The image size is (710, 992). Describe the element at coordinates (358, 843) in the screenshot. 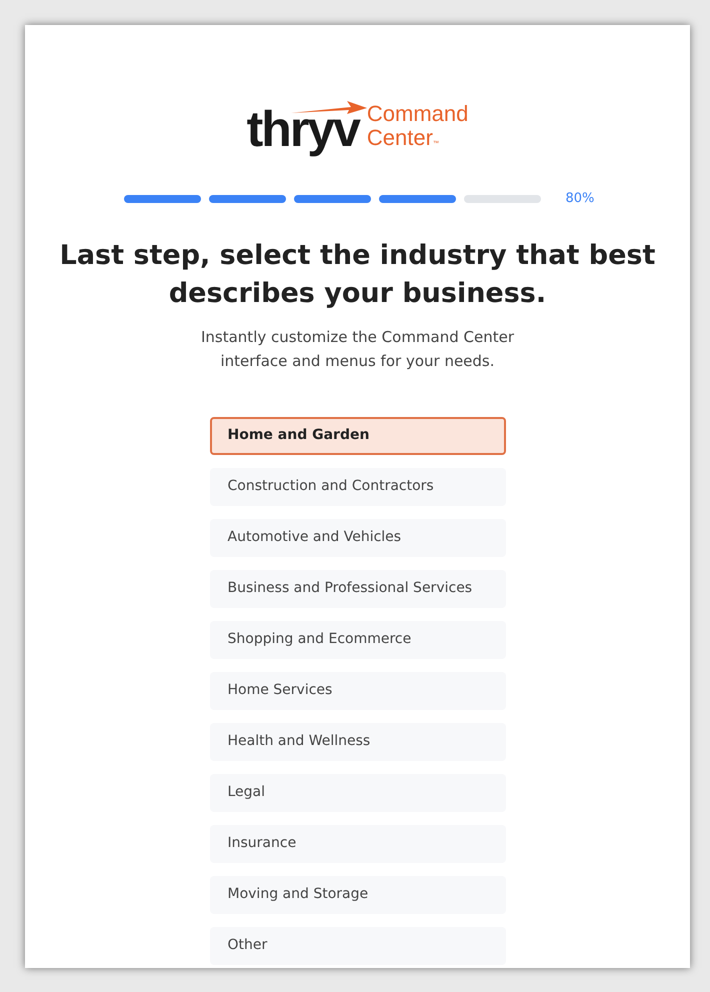

I see `industry-option: Insurance` at that location.